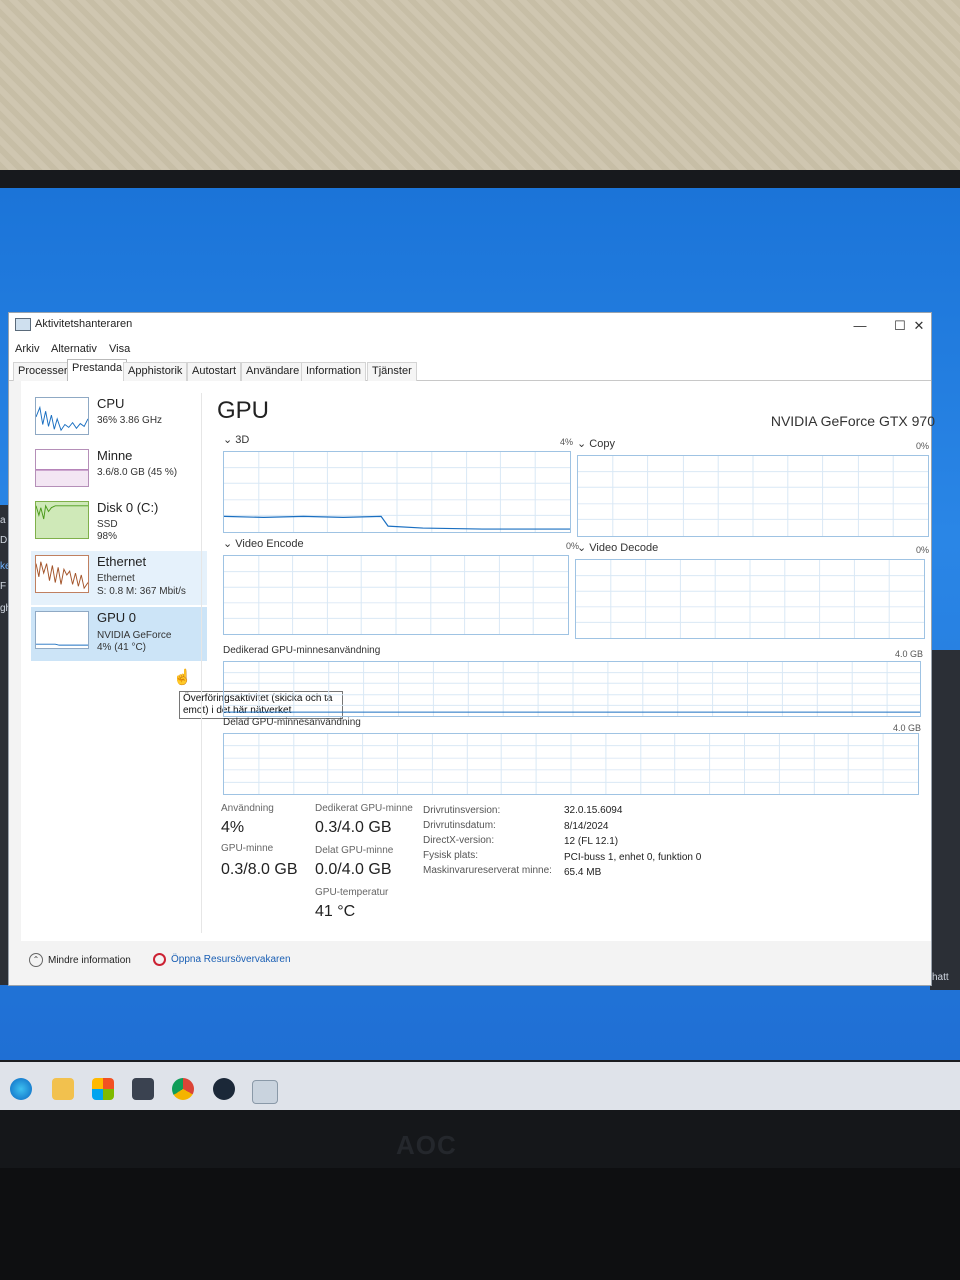  What do you see at coordinates (459, 840) in the screenshot?
I see `info-key: DirectX-version:` at bounding box center [459, 840].